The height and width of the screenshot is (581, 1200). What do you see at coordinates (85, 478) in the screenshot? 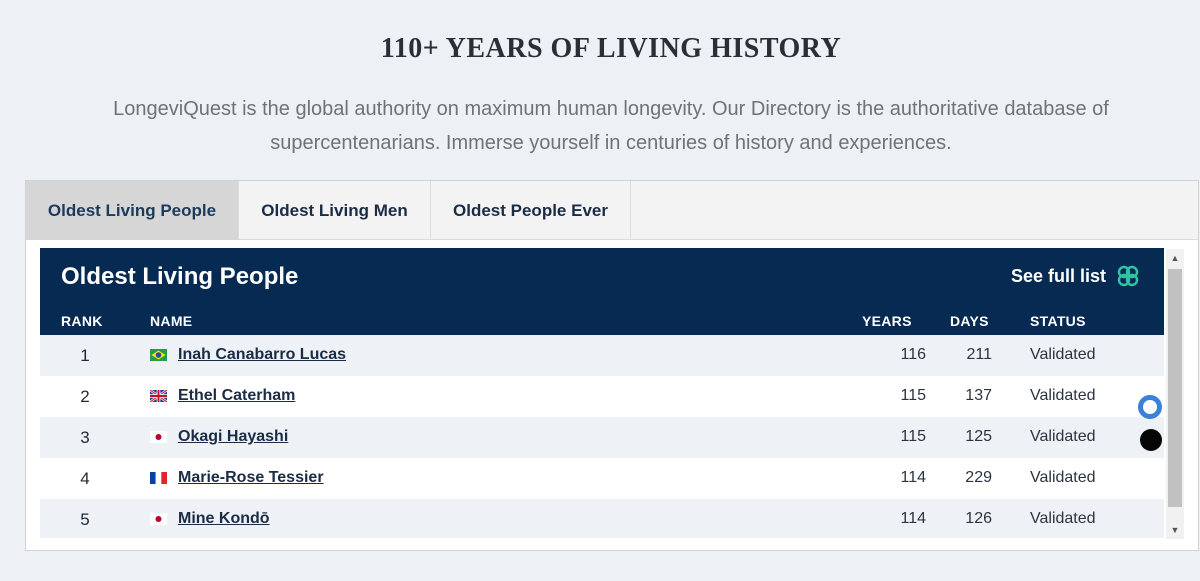
I see `row-rank: 4` at bounding box center [85, 478].